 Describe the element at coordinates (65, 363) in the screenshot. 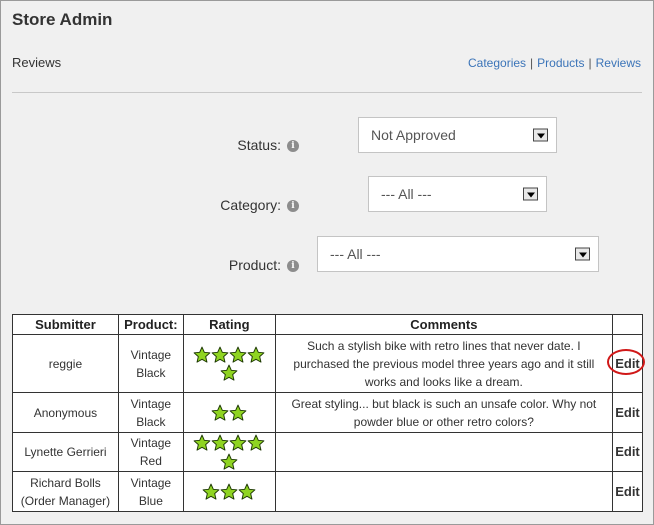

I see `submitter-cell: reggie` at that location.